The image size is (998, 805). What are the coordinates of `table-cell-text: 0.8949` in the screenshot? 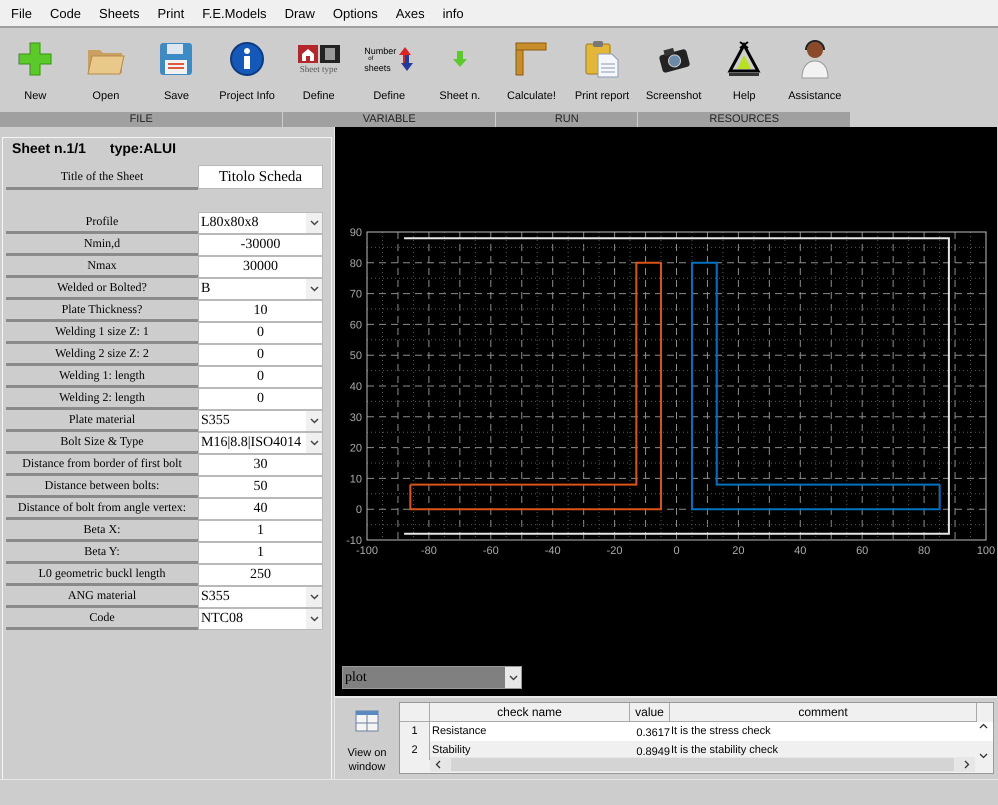 It's located at (652, 752).